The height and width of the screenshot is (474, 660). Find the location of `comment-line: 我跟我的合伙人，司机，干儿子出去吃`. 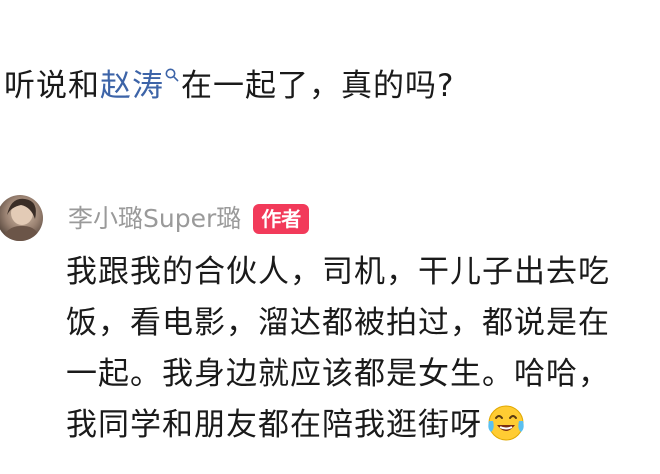

comment-line: 我跟我的合伙人，司机，干儿子出去吃 is located at coordinates (338, 272).